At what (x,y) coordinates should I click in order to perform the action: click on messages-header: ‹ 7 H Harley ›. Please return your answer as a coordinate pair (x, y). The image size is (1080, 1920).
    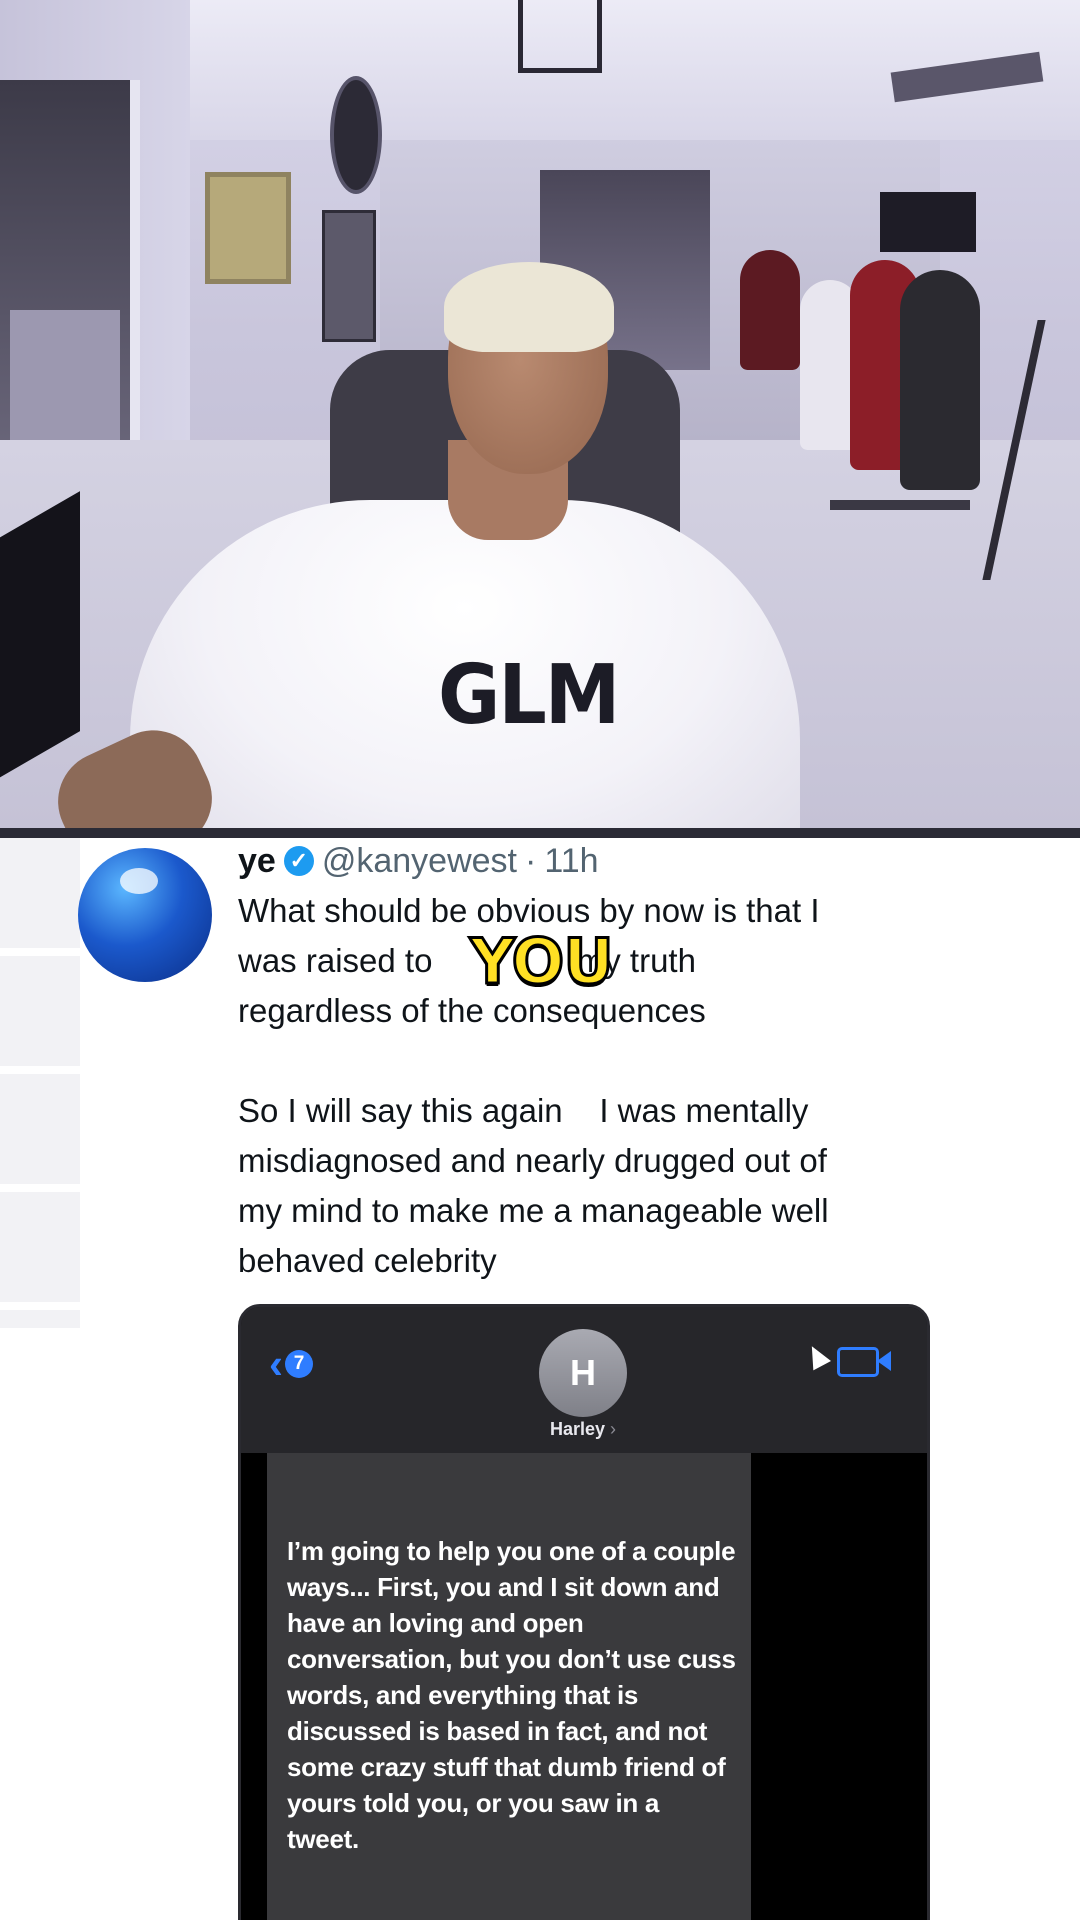
    Looking at the image, I should click on (584, 1380).